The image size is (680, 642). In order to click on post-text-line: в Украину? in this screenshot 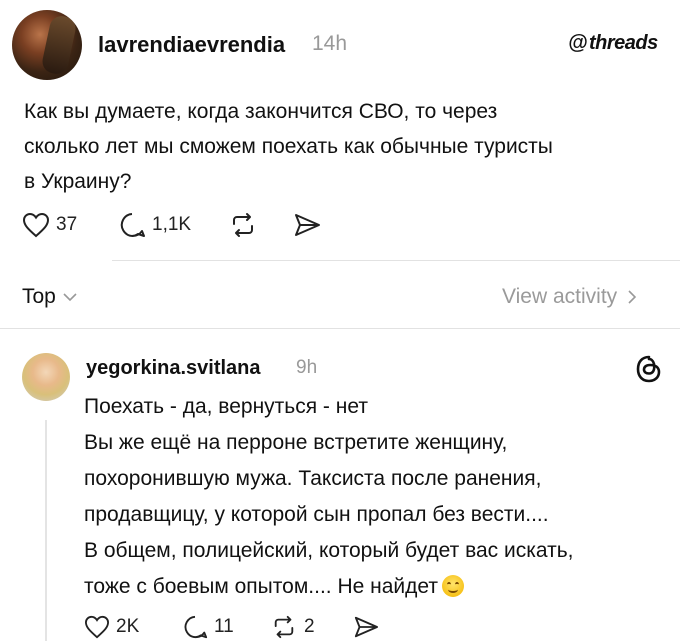, I will do `click(78, 181)`.